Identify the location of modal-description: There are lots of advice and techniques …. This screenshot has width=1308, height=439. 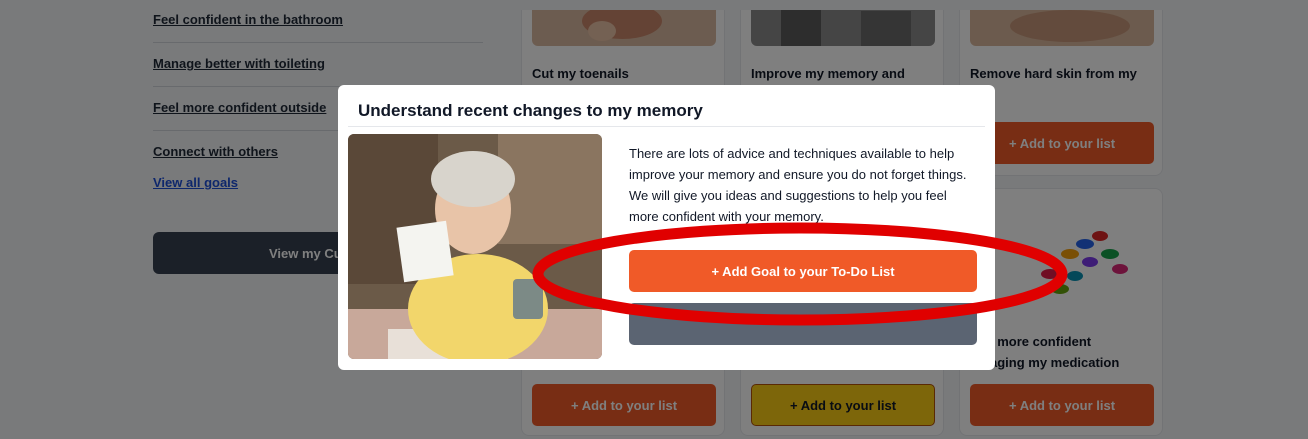
(798, 185).